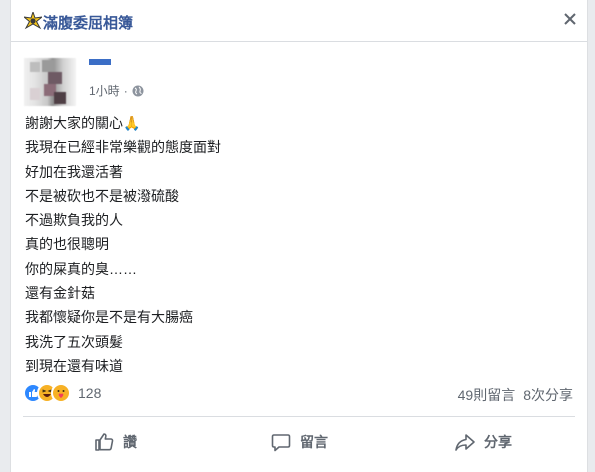 This screenshot has height=472, width=595. I want to click on care-reaction-icon, so click(61, 393).